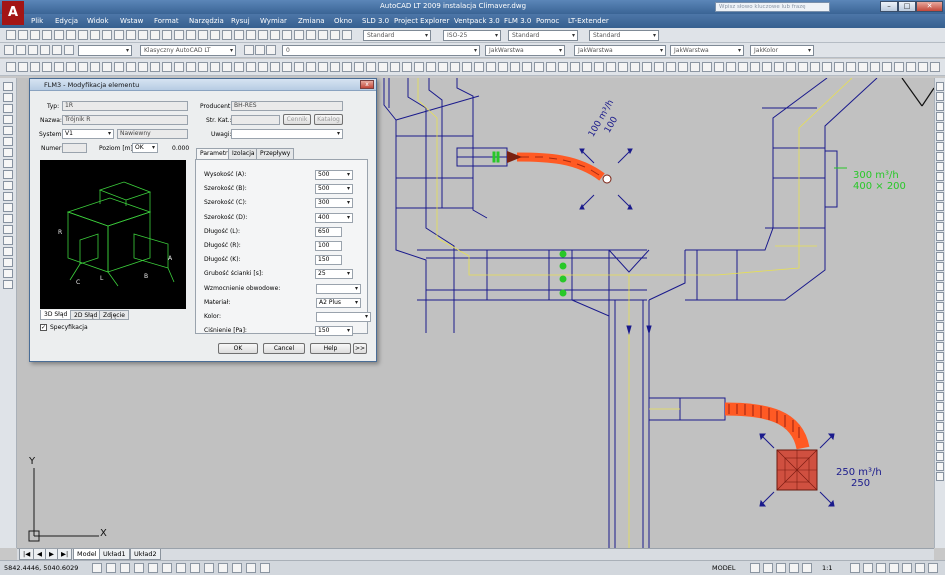 The width and height of the screenshot is (945, 575). What do you see at coordinates (907, 6) in the screenshot?
I see `maximize-button: □` at bounding box center [907, 6].